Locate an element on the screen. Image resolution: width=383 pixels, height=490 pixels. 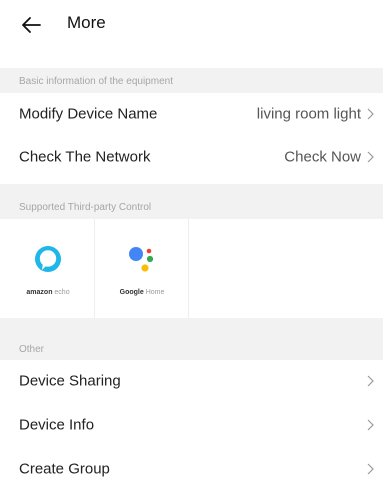
google-home-card: Google Home is located at coordinates (142, 268).